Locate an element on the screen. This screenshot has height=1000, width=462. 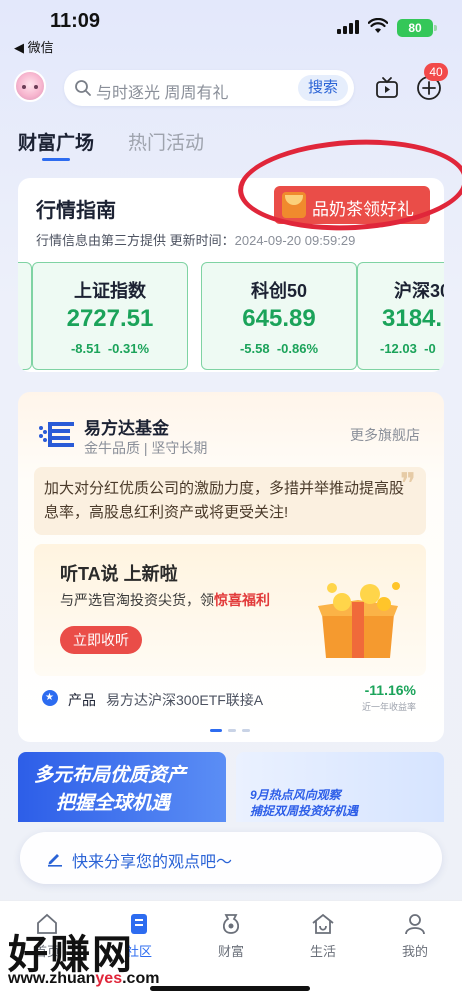
status-time: 11:09 is located at coordinates (75, 21).